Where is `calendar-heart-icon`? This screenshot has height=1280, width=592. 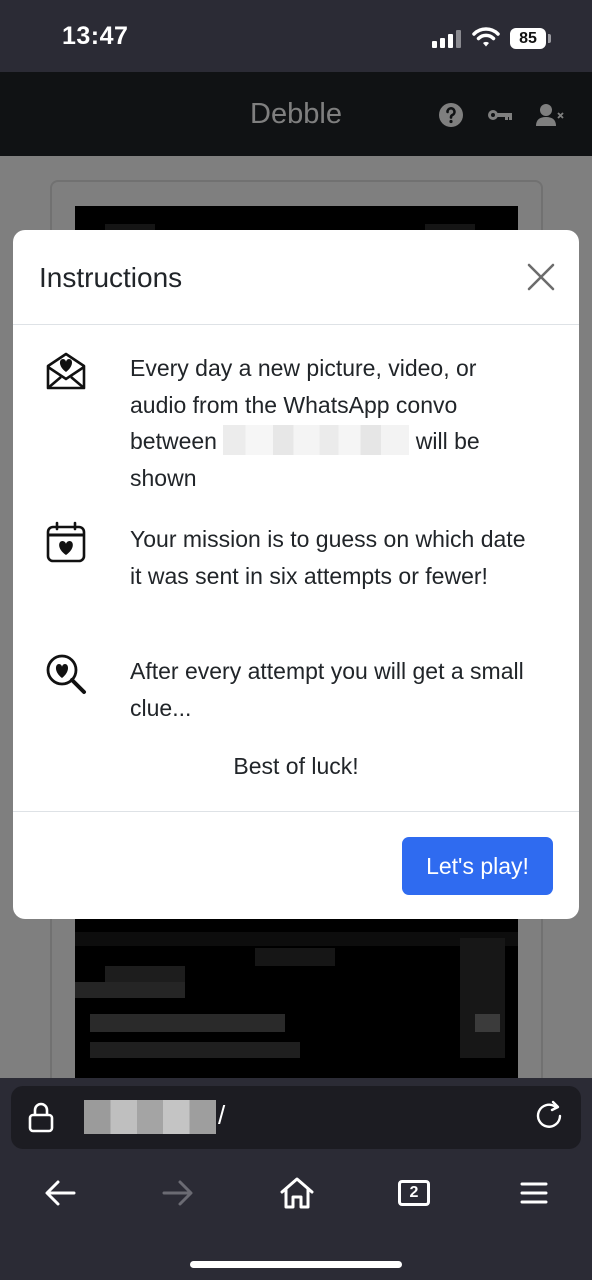 calendar-heart-icon is located at coordinates (66, 542).